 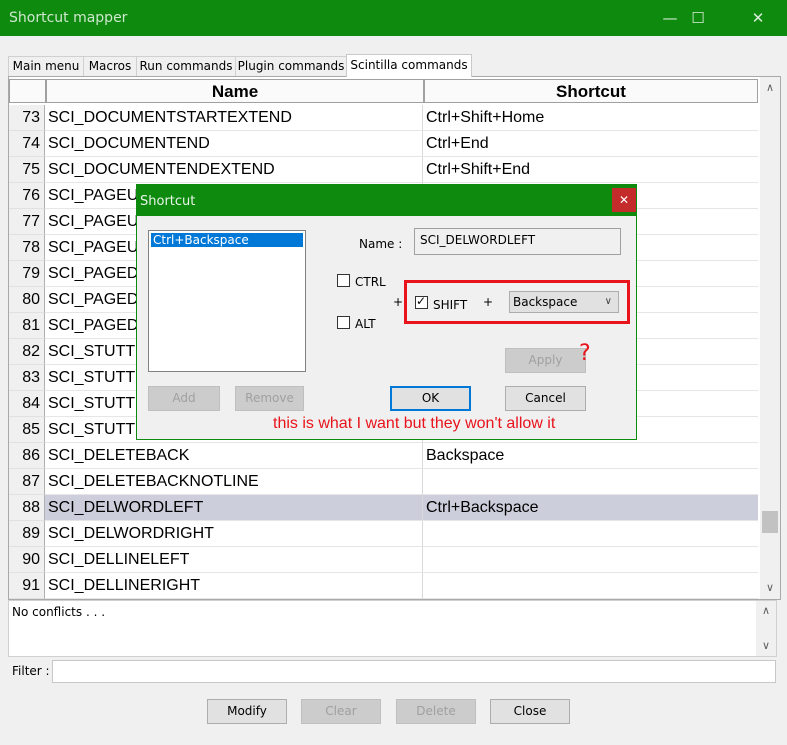 What do you see at coordinates (234, 482) in the screenshot?
I see `row-name: SCI_DELETEBACKNOTLINE` at bounding box center [234, 482].